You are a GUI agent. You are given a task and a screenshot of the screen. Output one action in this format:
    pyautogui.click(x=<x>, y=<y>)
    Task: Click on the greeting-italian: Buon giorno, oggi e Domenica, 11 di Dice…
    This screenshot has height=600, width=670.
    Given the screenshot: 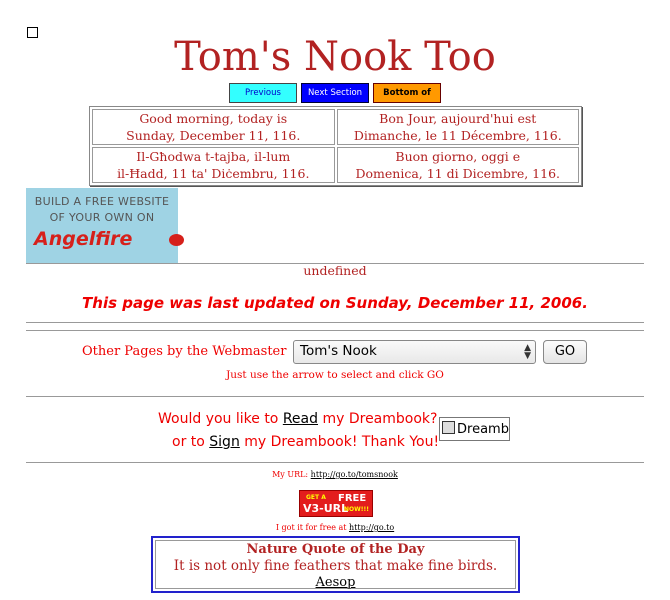 What is the action you would take?
    pyautogui.click(x=457, y=165)
    